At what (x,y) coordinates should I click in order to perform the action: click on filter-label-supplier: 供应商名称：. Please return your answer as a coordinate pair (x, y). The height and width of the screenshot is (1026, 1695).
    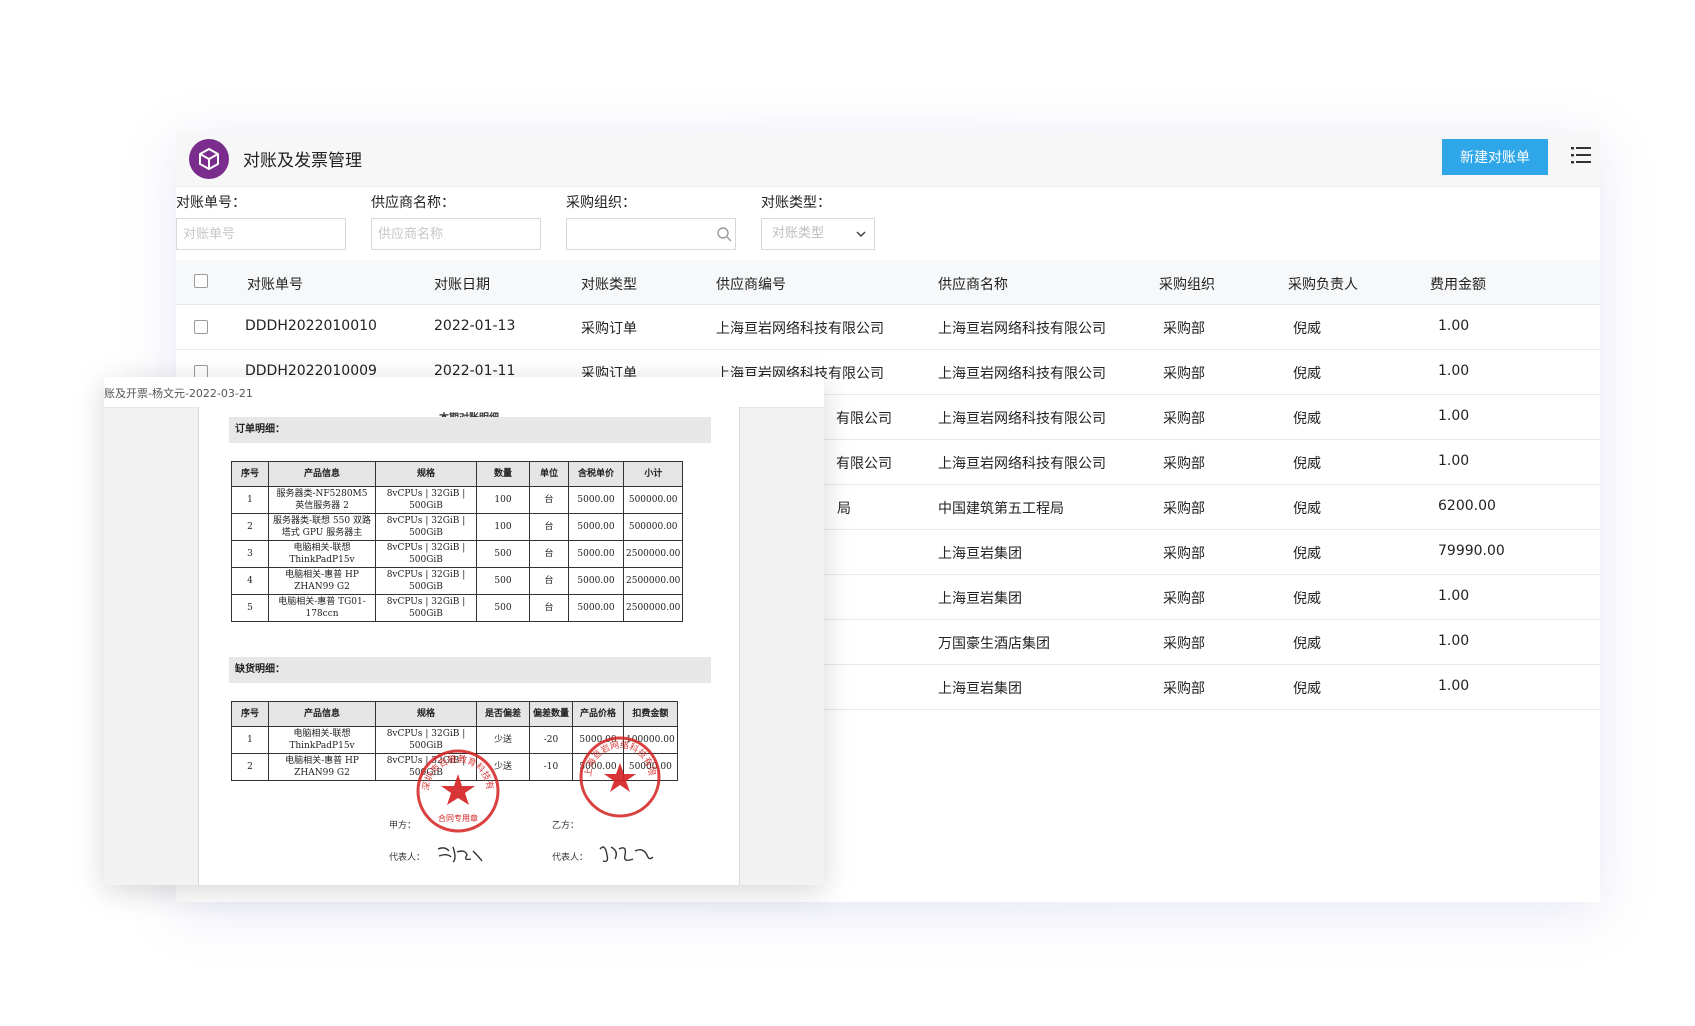
    Looking at the image, I should click on (413, 203).